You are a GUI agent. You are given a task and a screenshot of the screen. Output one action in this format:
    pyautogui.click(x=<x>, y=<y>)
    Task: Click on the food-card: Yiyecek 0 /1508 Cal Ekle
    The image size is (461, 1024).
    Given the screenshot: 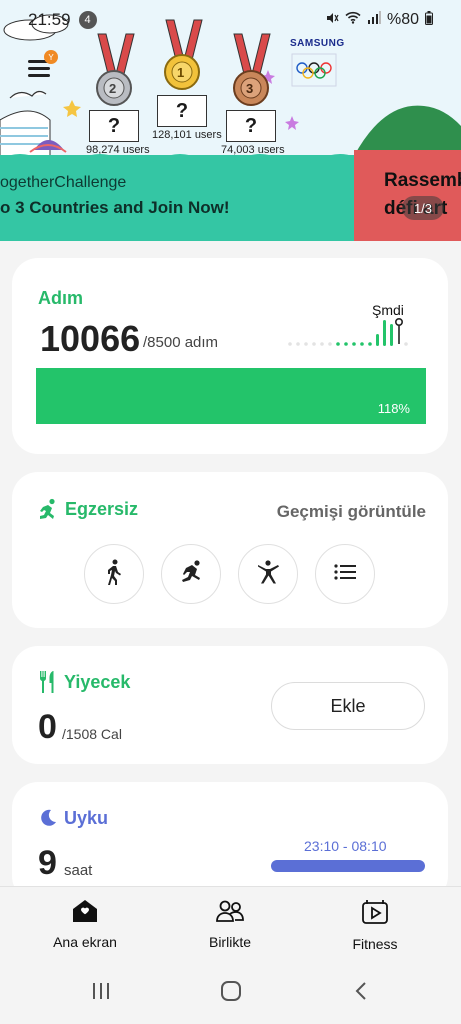 What is the action you would take?
    pyautogui.click(x=230, y=705)
    